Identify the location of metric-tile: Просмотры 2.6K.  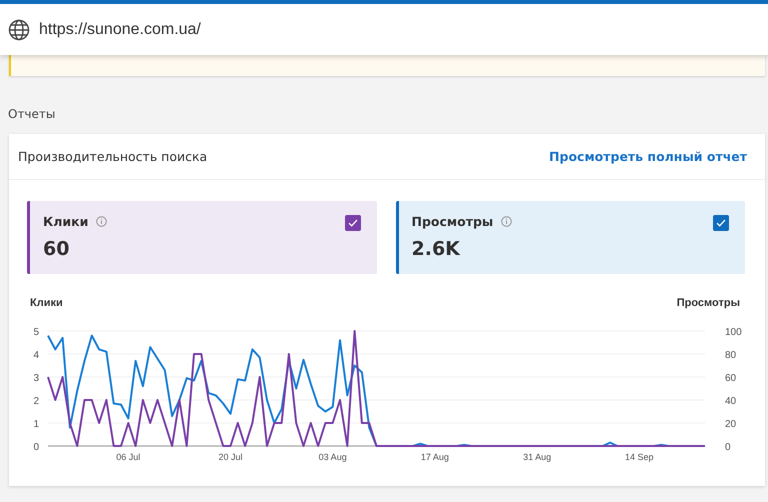
(570, 237).